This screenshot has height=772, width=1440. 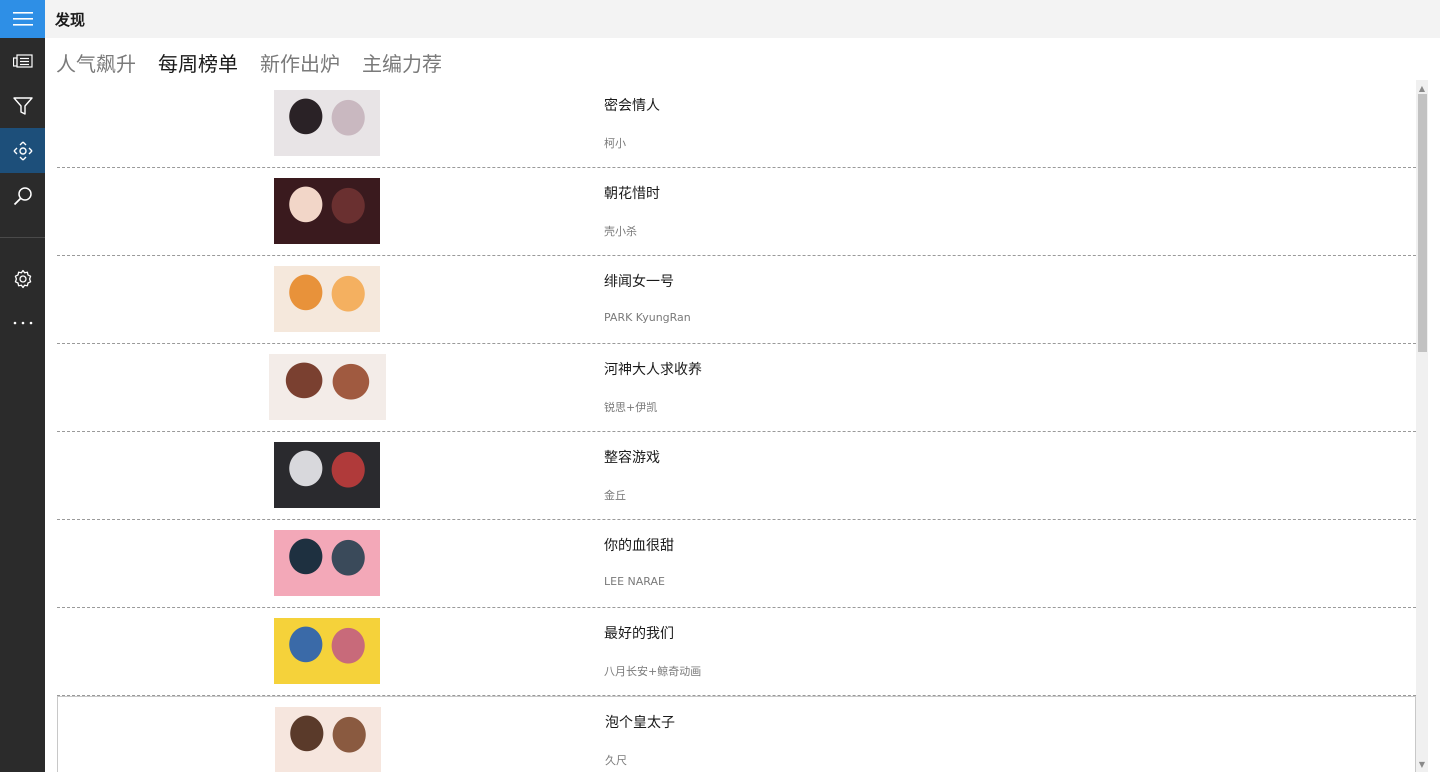 What do you see at coordinates (70, 20) in the screenshot?
I see `page-title: 发现` at bounding box center [70, 20].